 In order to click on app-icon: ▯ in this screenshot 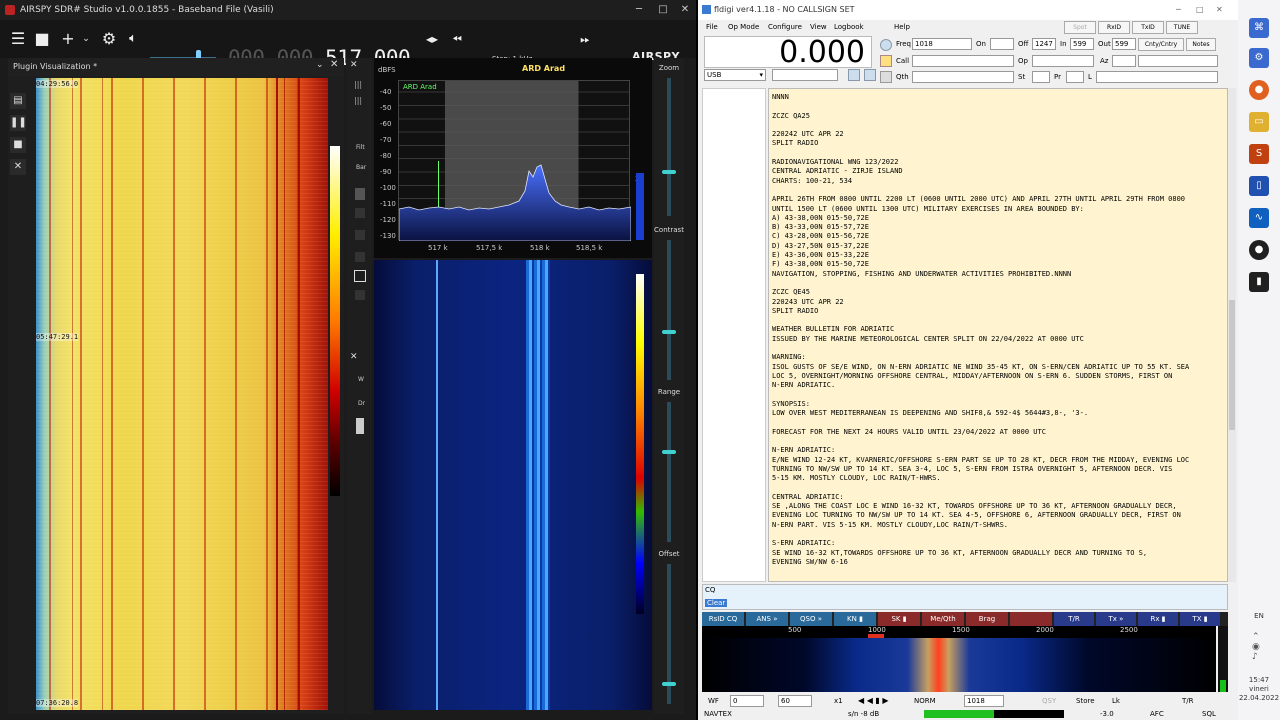, I will do `click(1259, 186)`.